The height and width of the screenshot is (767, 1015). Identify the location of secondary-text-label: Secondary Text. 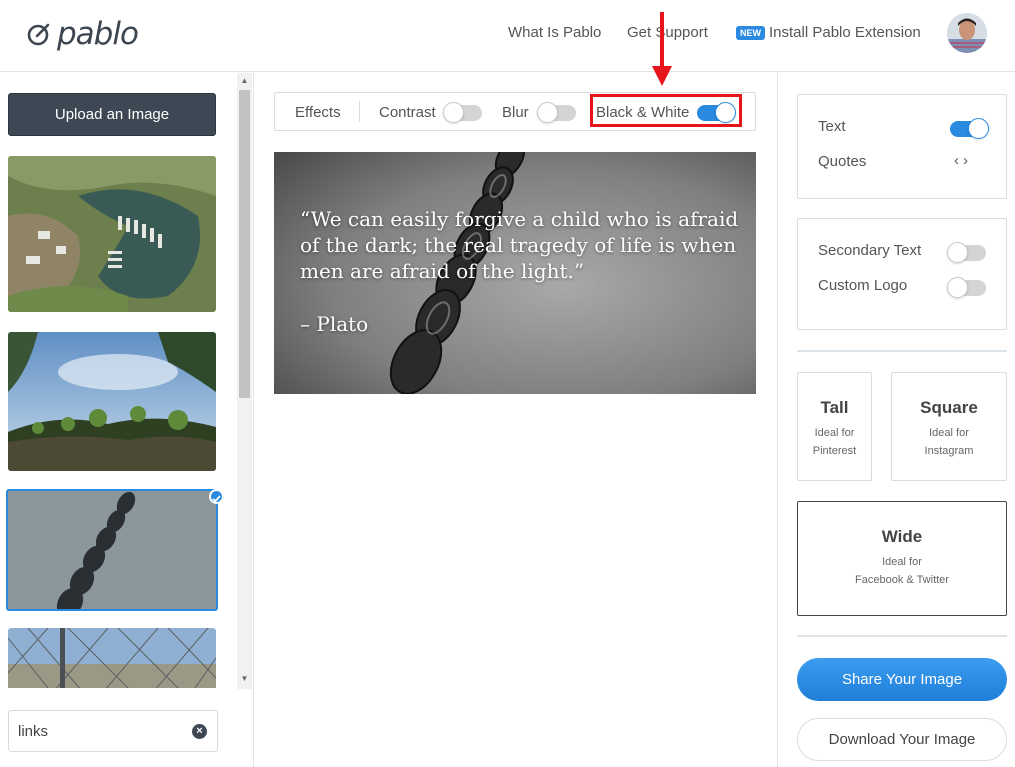
(870, 250).